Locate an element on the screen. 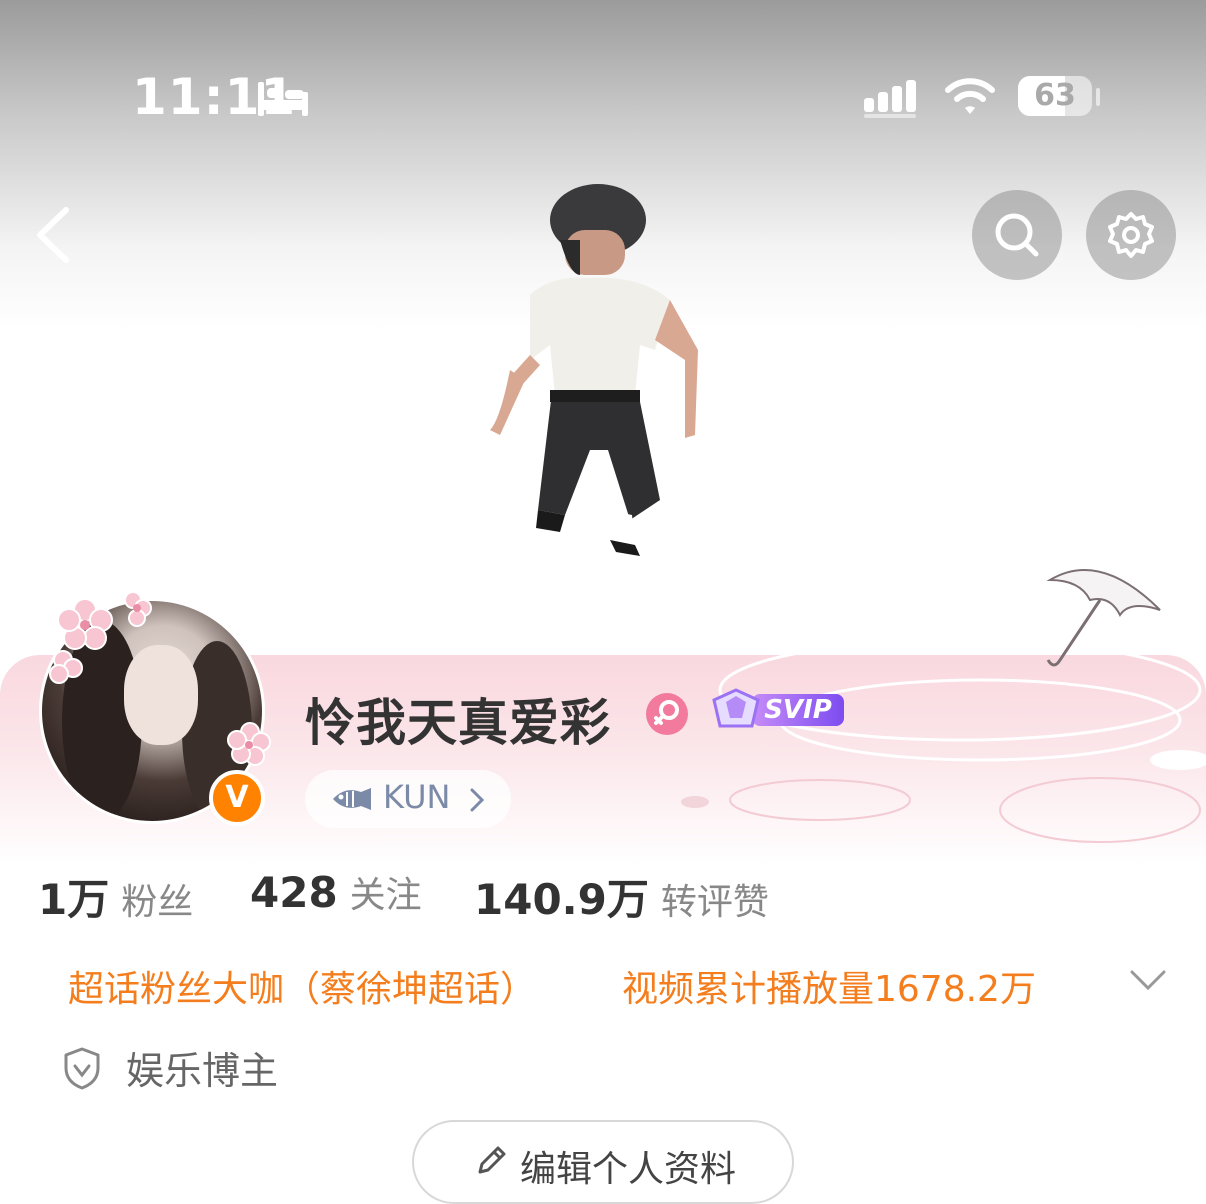 The height and width of the screenshot is (1204, 1206). crown-gem-icon is located at coordinates (736, 708).